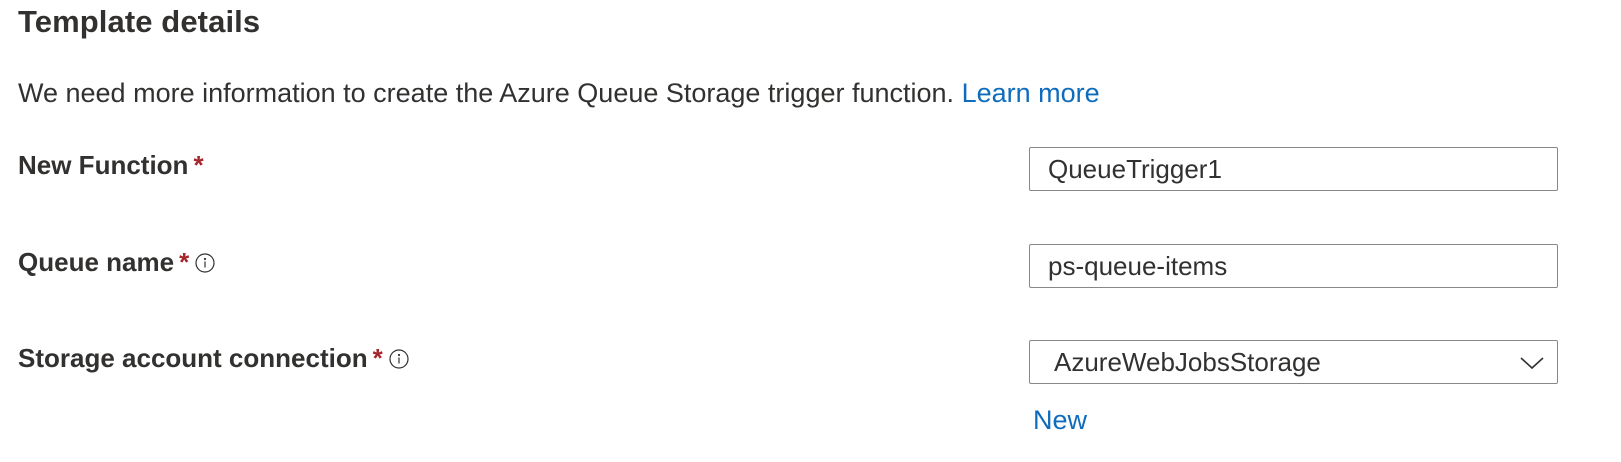  What do you see at coordinates (96, 262) in the screenshot?
I see `queue-name-label: Queue name` at bounding box center [96, 262].